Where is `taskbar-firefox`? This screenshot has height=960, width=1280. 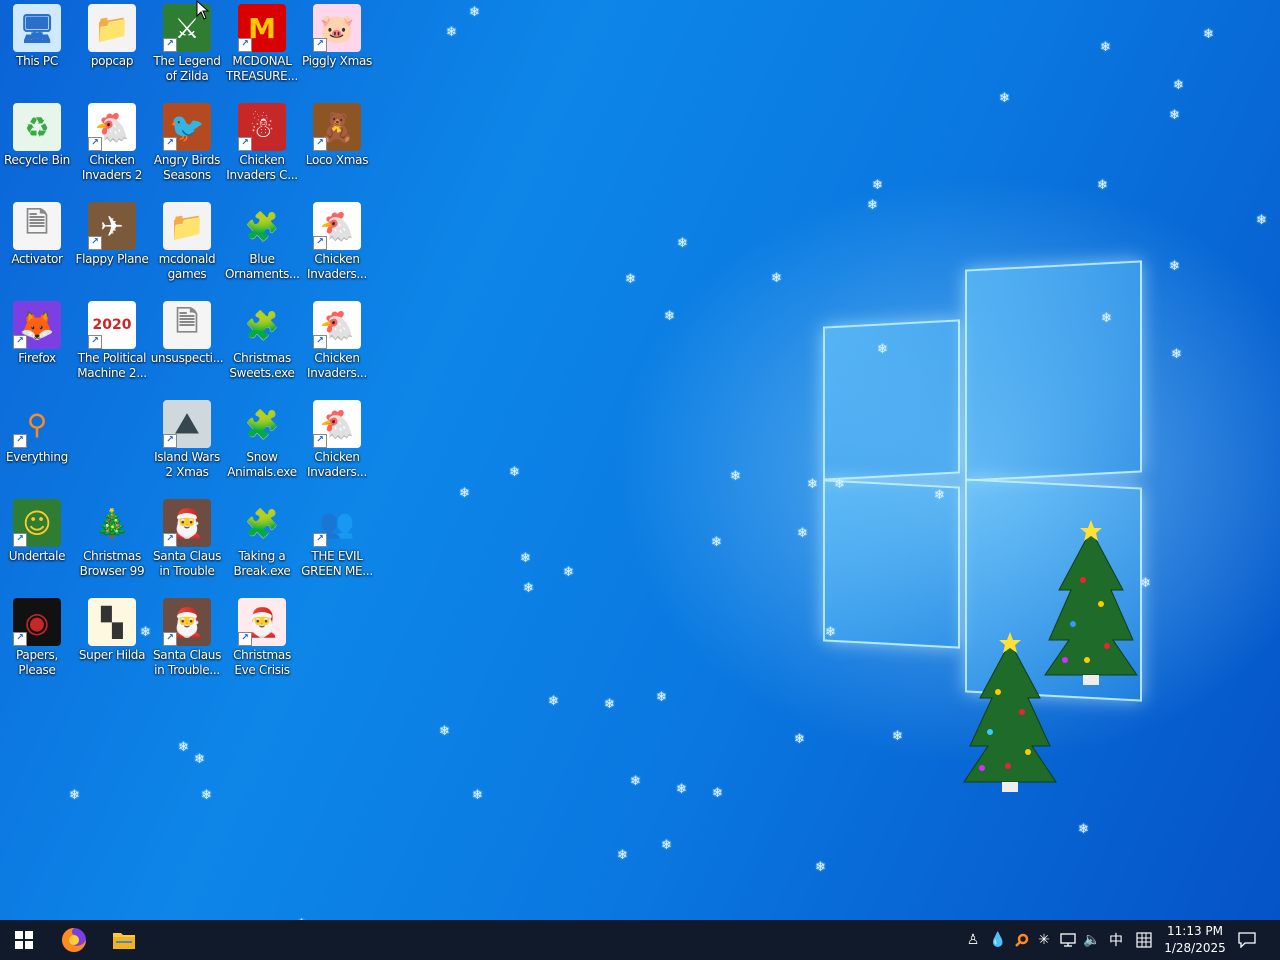
taskbar-firefox is located at coordinates (74, 940).